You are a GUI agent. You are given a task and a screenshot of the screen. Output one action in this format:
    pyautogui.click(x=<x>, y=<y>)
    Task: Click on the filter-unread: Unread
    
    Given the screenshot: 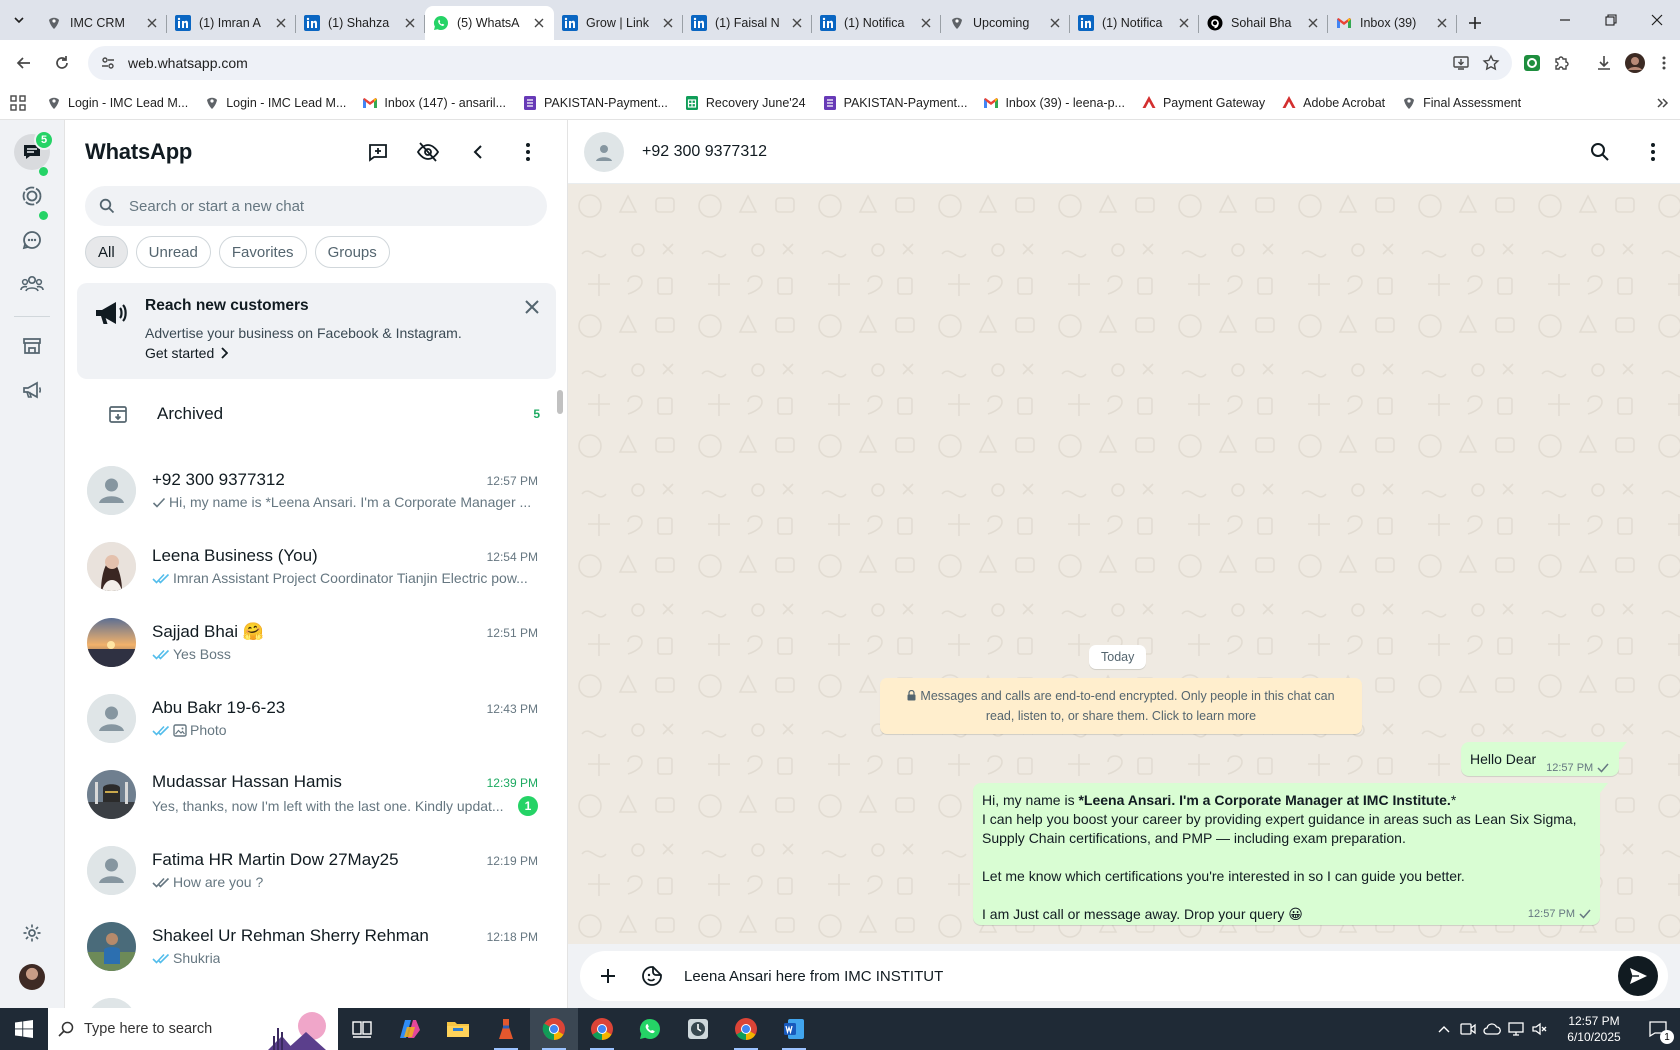 What is the action you would take?
    pyautogui.click(x=173, y=252)
    